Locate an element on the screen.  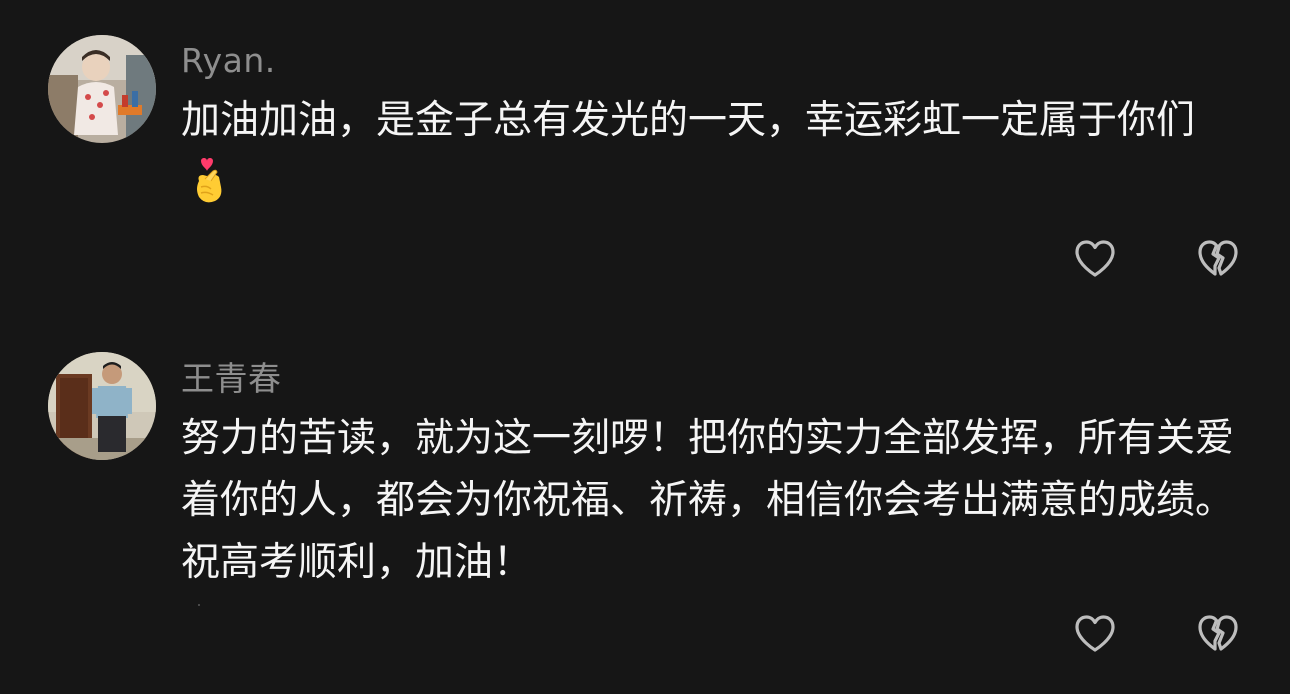
username: Ryan. is located at coordinates (228, 61).